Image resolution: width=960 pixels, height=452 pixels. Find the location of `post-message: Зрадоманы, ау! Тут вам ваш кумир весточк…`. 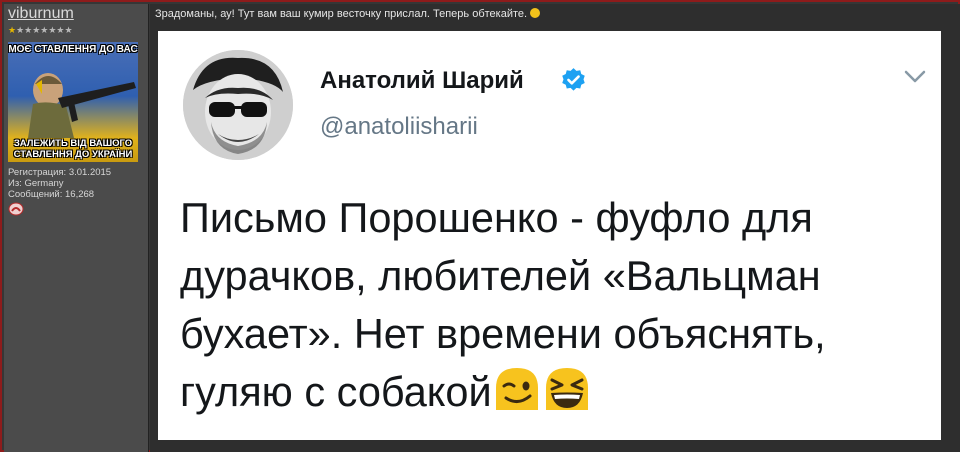

post-message: Зрадоманы, ау! Тут вам ваш кумир весточк… is located at coordinates (348, 14).